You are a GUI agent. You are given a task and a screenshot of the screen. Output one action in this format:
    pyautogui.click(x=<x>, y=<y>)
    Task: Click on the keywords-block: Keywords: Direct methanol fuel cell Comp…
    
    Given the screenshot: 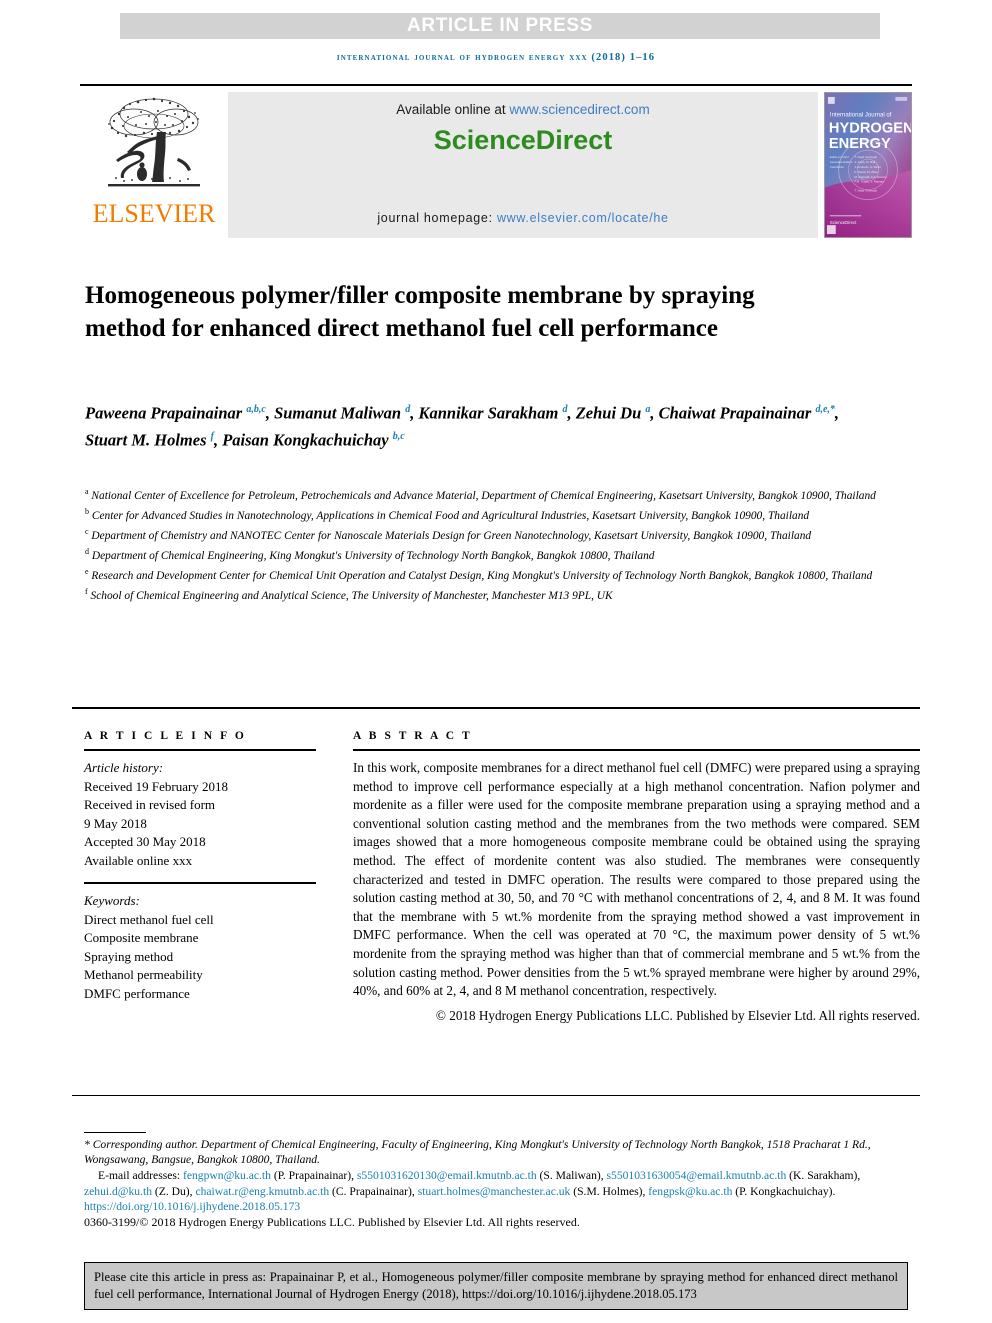 What is the action you would take?
    pyautogui.click(x=200, y=947)
    